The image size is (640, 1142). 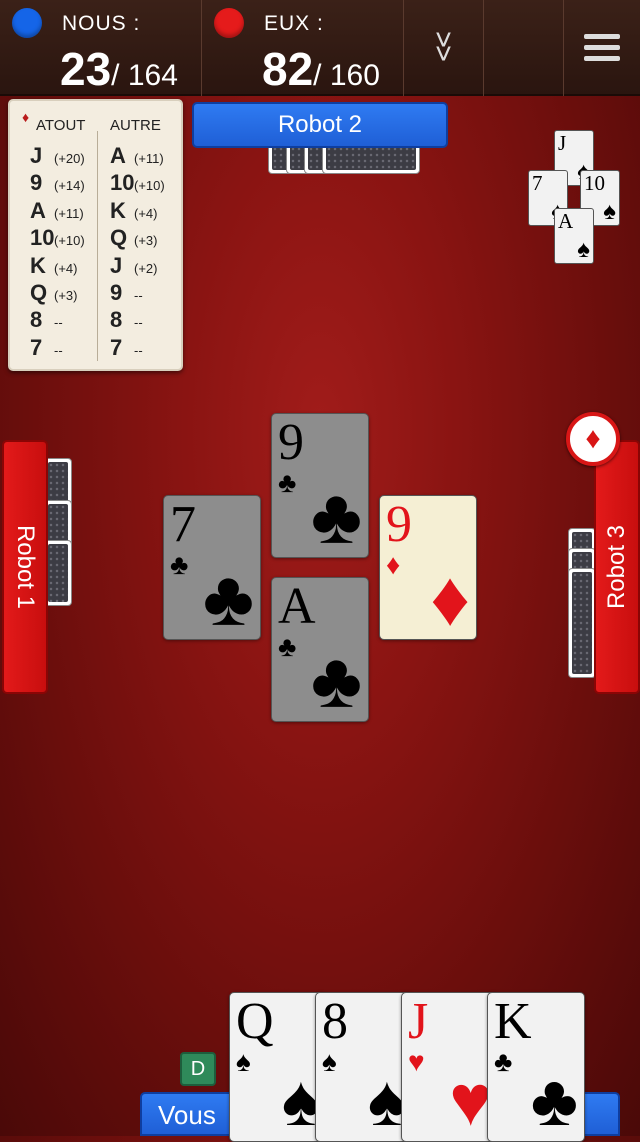 I want to click on team-us-color-dot, so click(x=27, y=23).